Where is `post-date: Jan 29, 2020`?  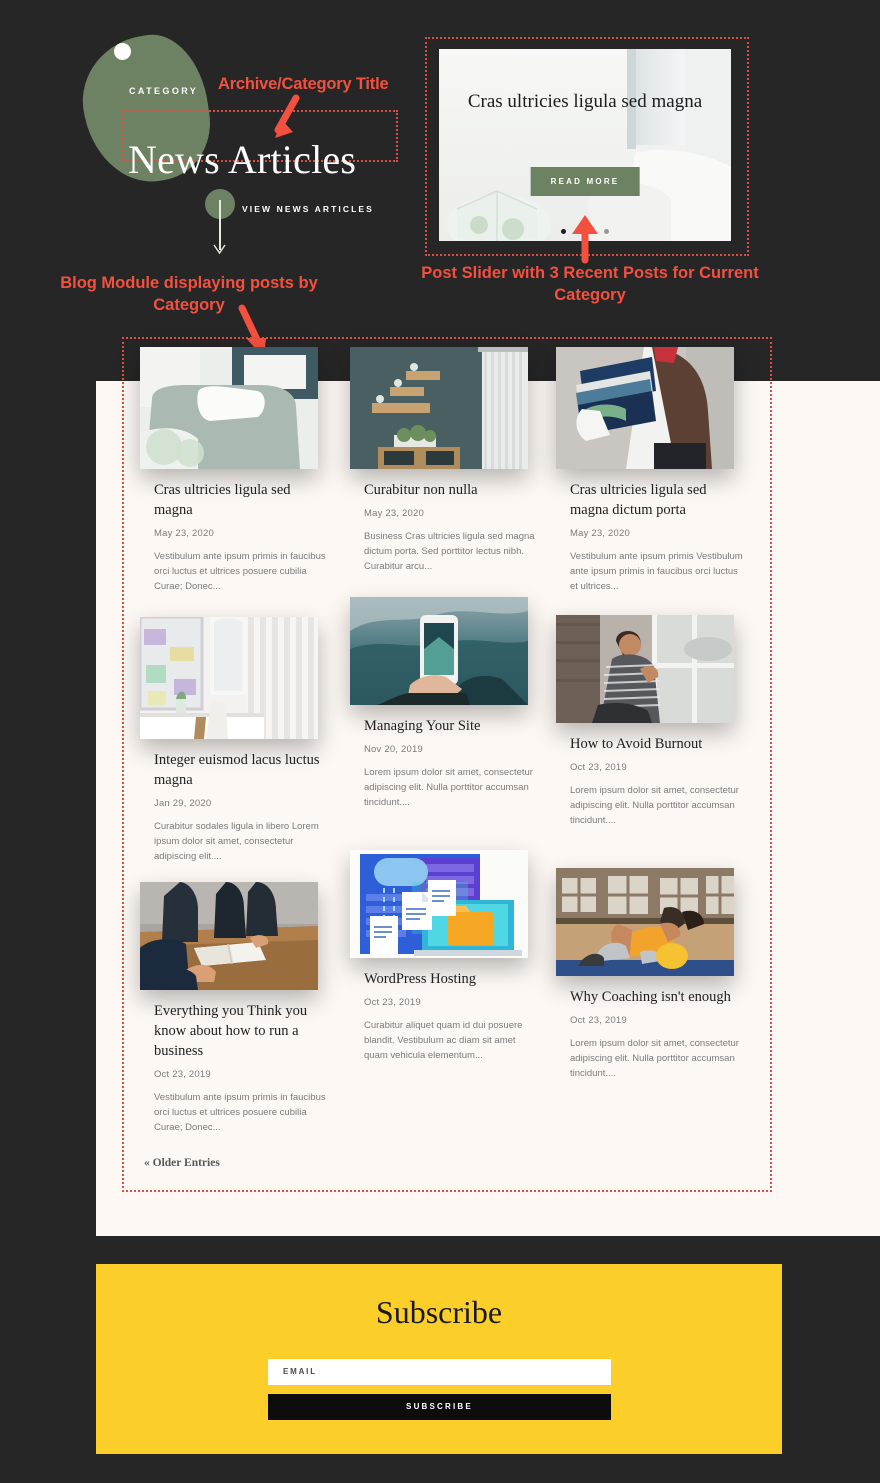
post-date: Jan 29, 2020 is located at coordinates (183, 803).